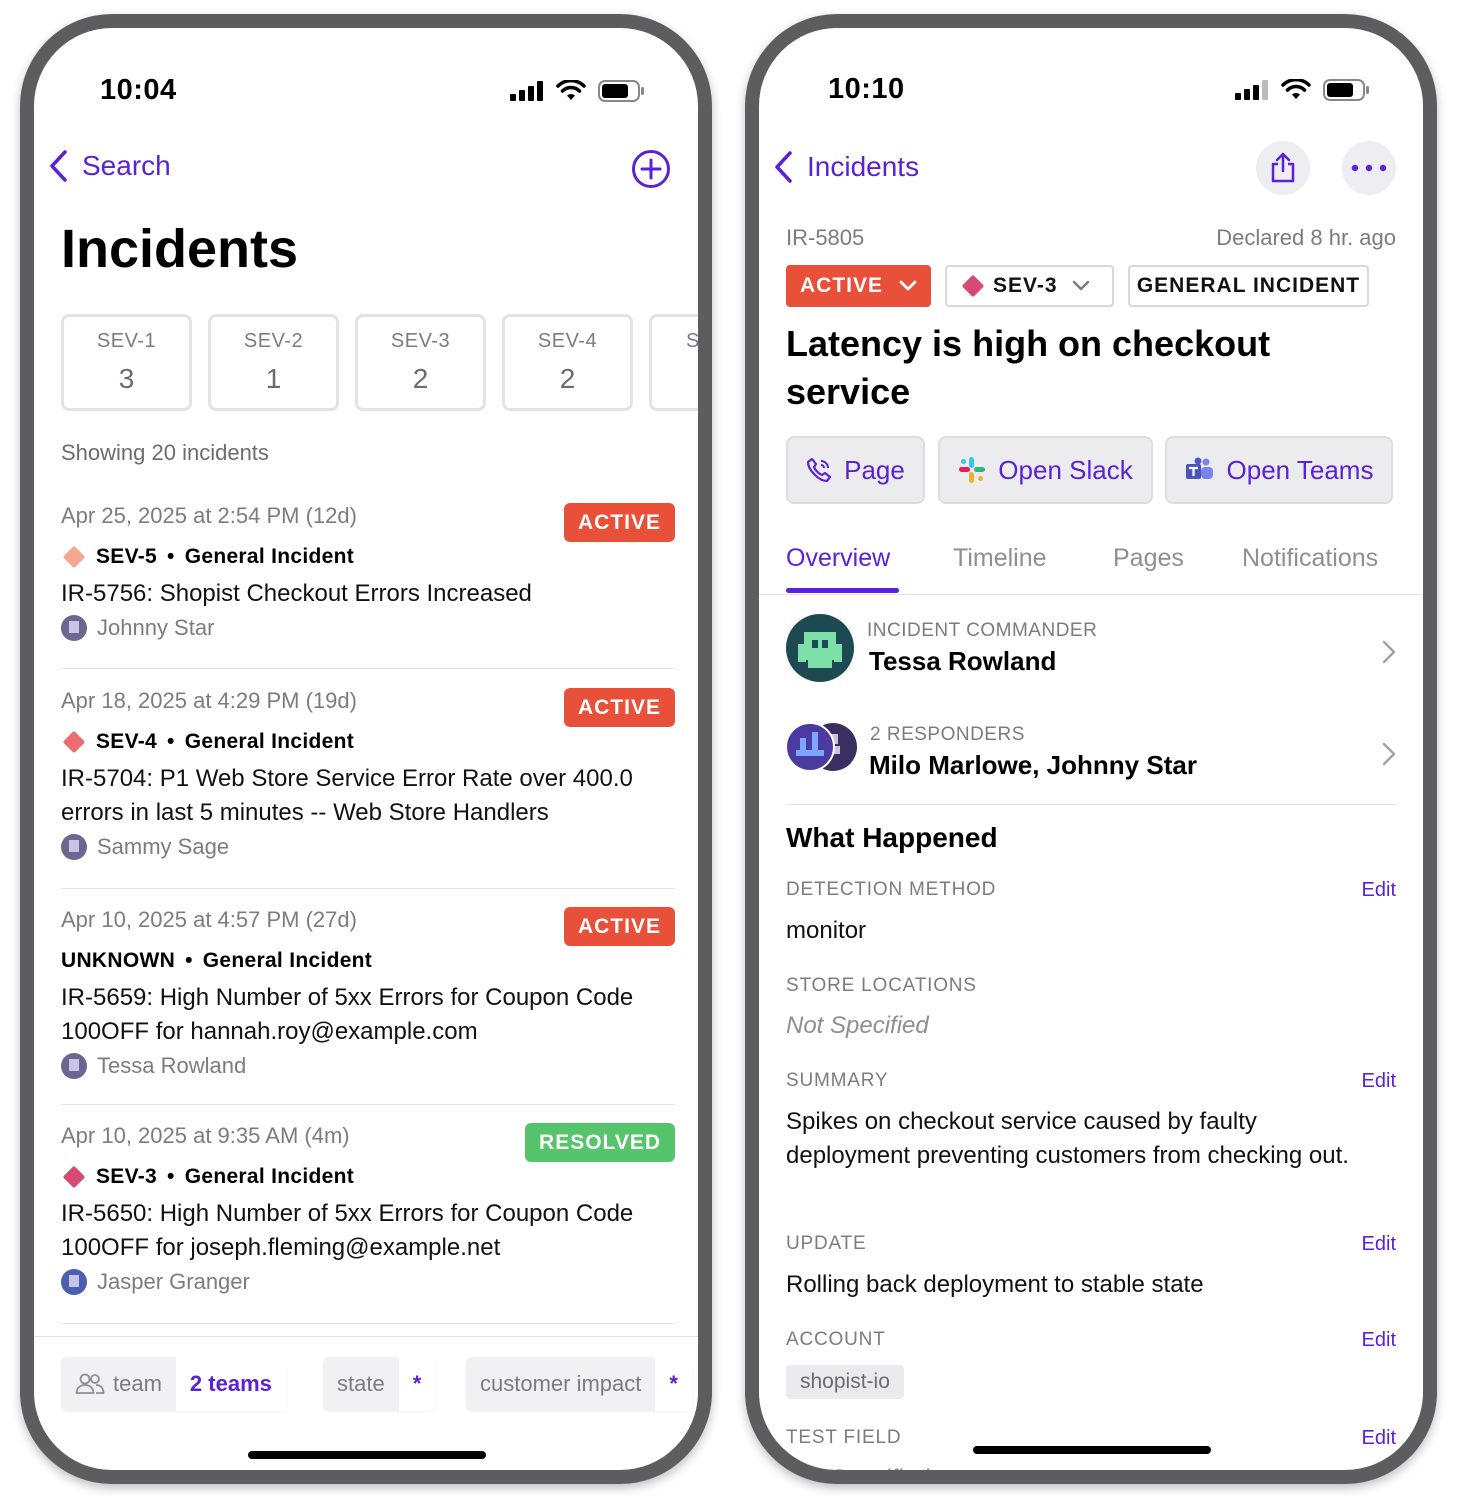  Describe the element at coordinates (172, 1065) in the screenshot. I see `owner-name: Tessa Rowland` at that location.